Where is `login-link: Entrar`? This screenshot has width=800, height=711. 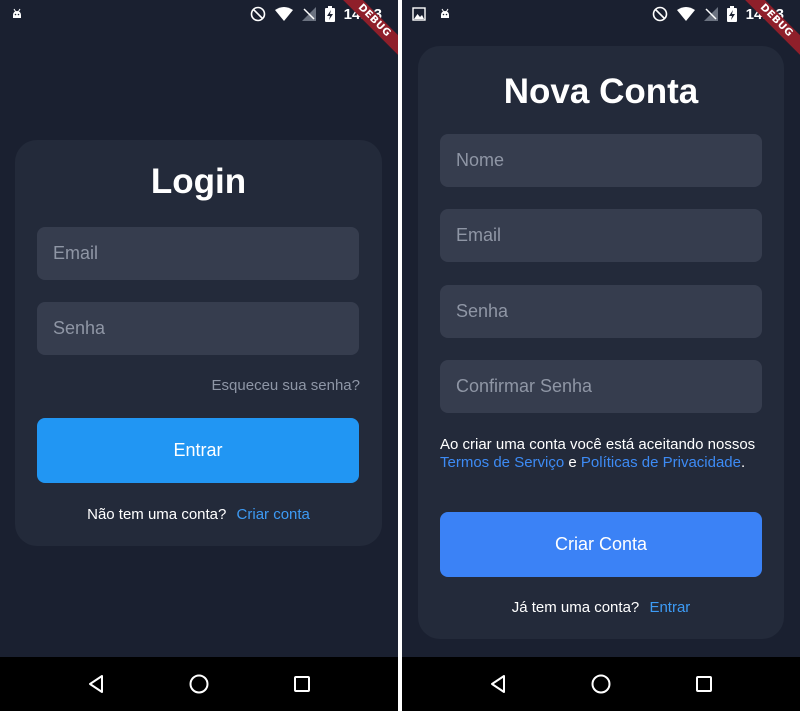
login-link: Entrar is located at coordinates (669, 607).